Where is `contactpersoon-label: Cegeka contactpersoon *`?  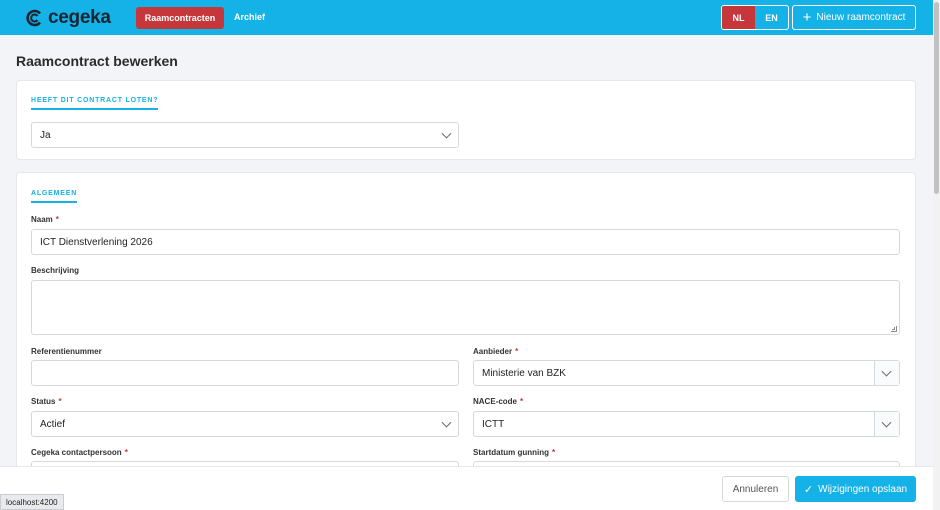
contactpersoon-label: Cegeka contactpersoon * is located at coordinates (79, 452).